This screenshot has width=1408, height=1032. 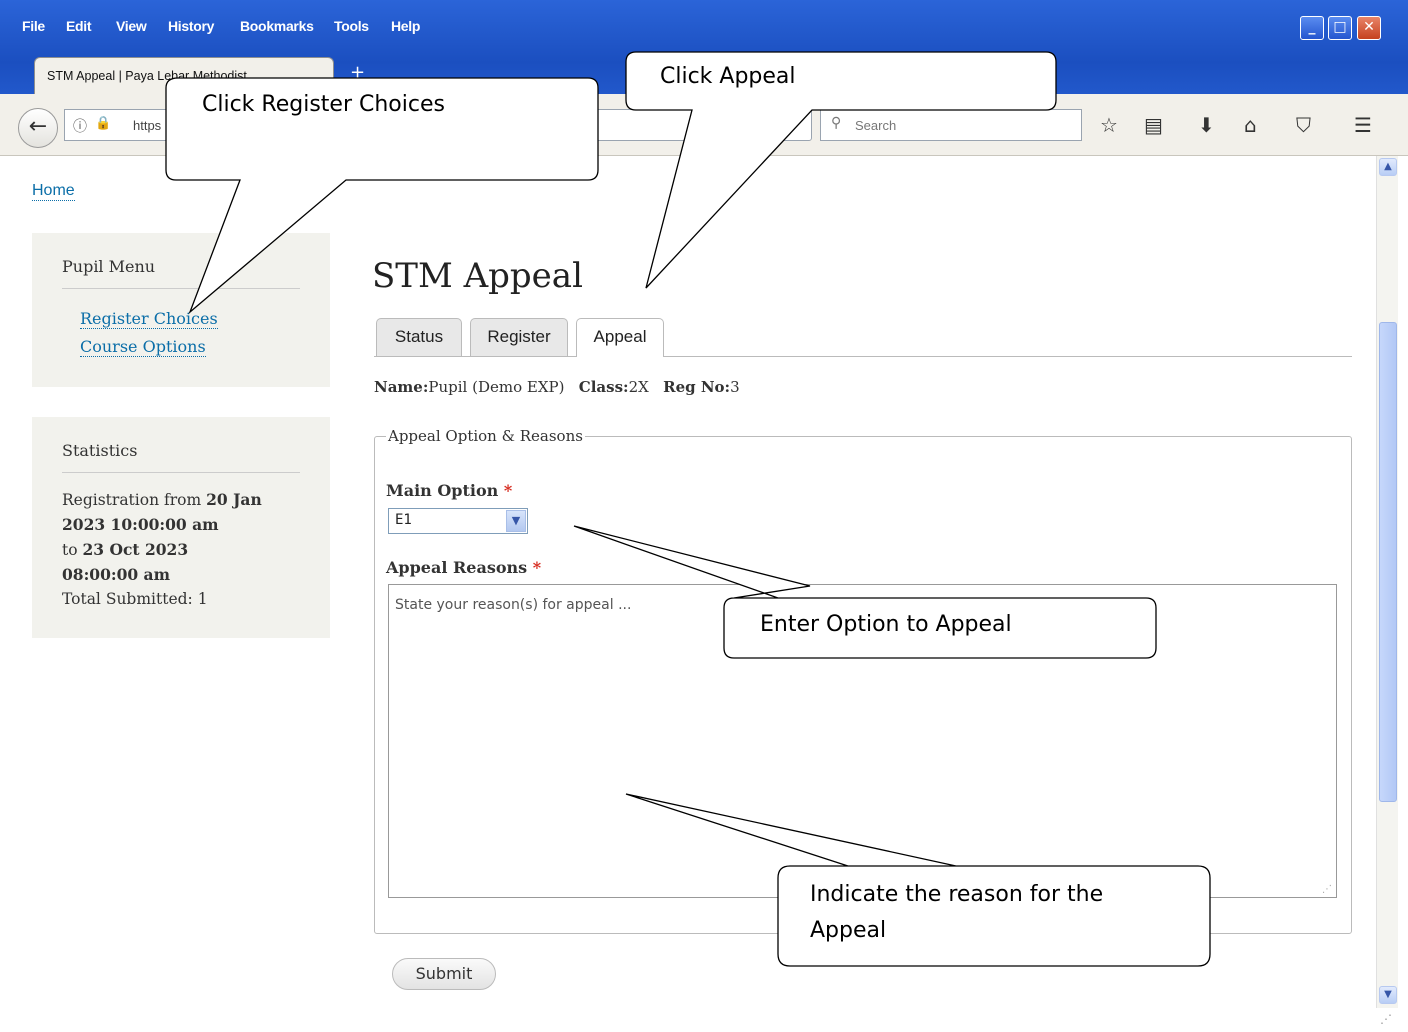 I want to click on callout-option-text: Enter Option to Appeal, so click(x=886, y=624).